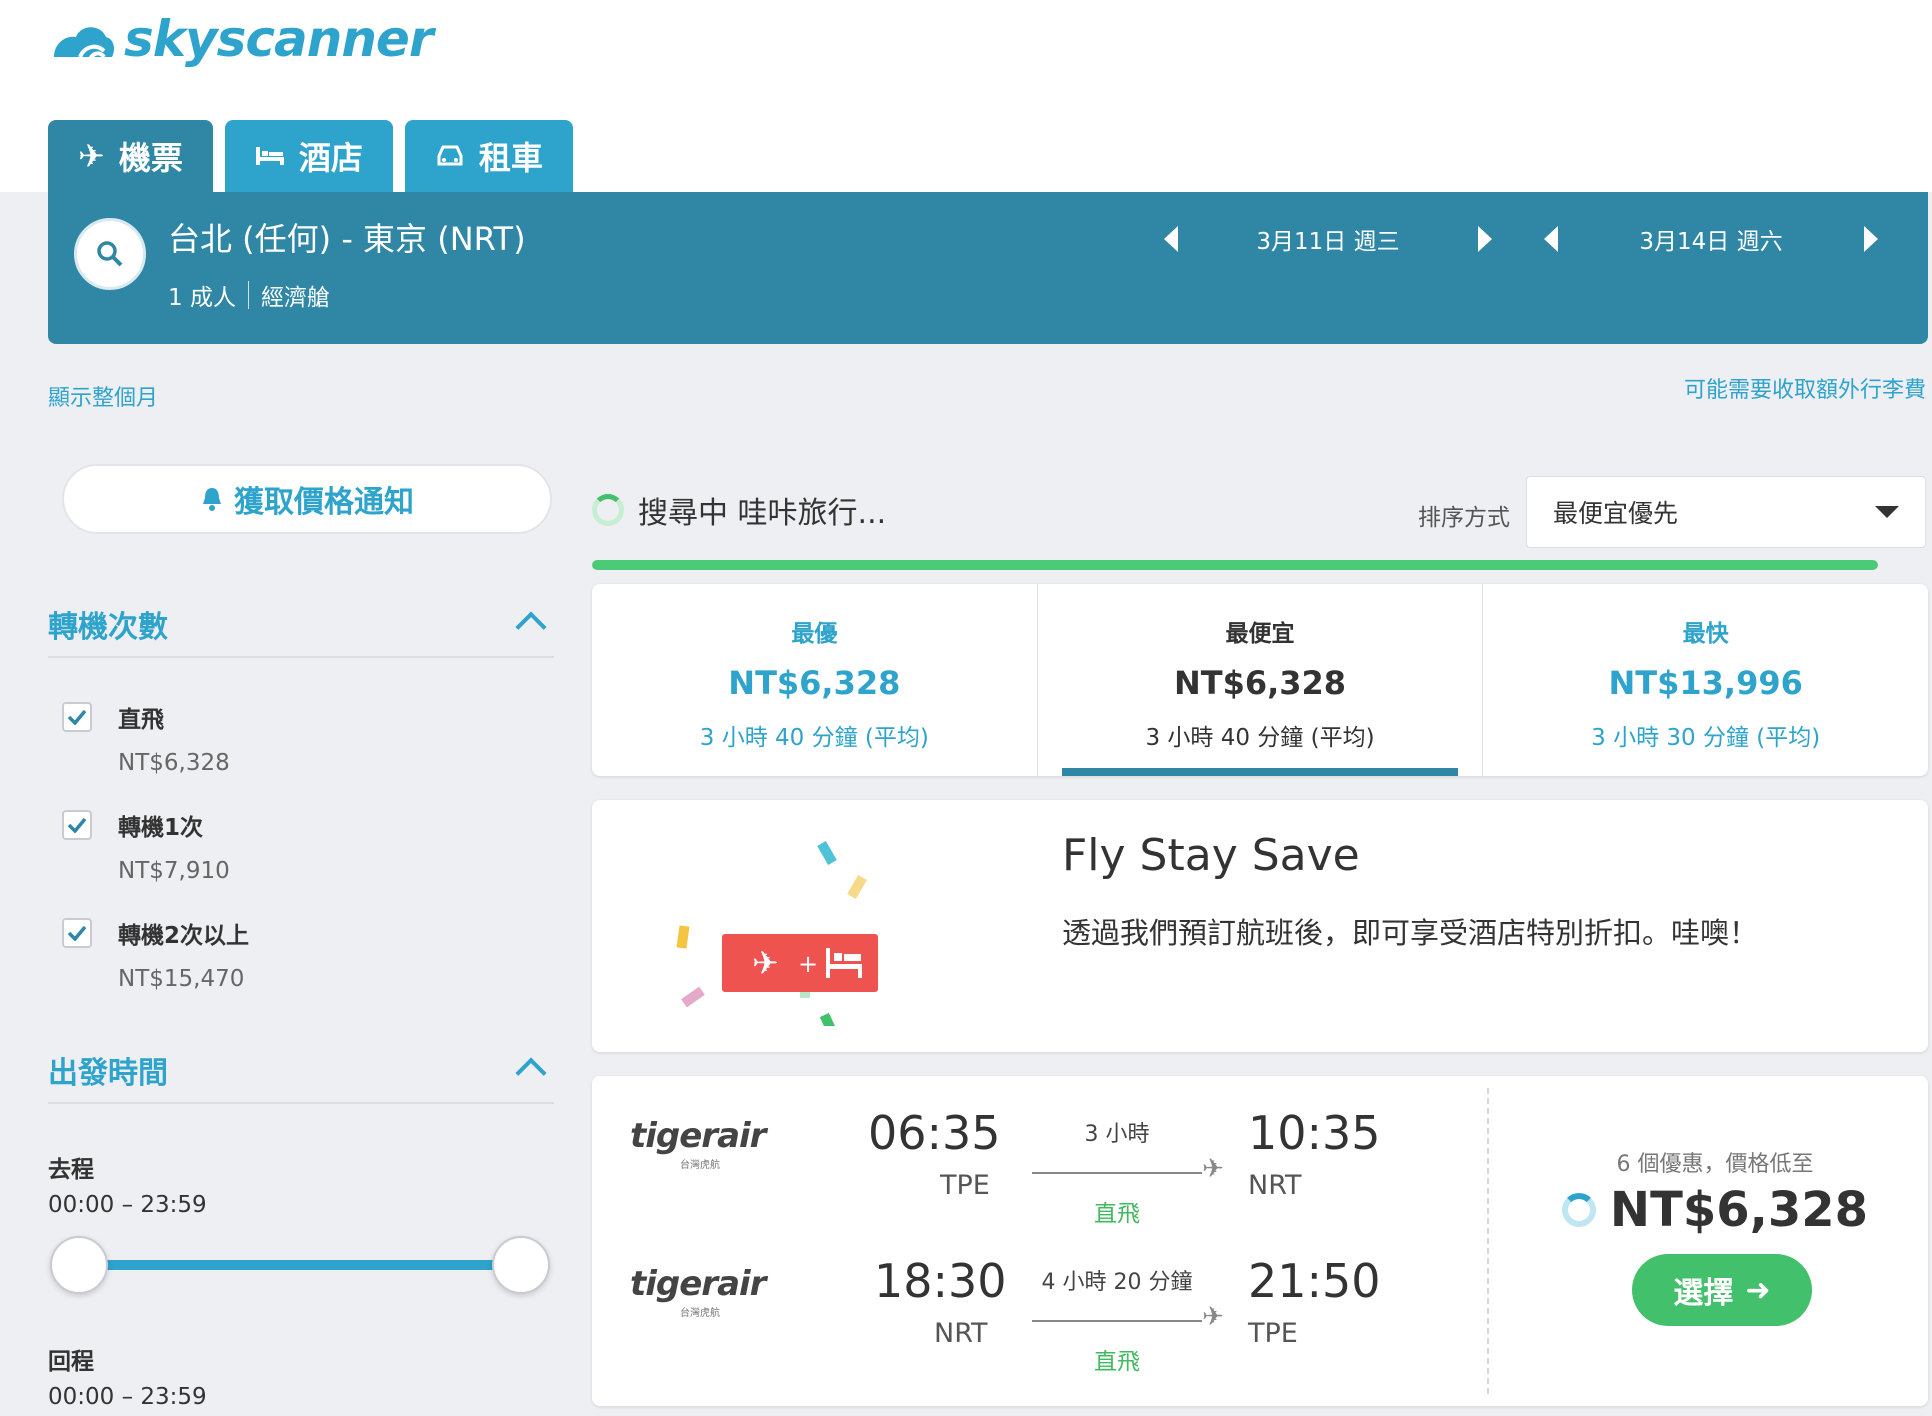 The width and height of the screenshot is (1932, 1416). Describe the element at coordinates (531, 627) in the screenshot. I see `collapse-stops-chevron-icon` at that location.